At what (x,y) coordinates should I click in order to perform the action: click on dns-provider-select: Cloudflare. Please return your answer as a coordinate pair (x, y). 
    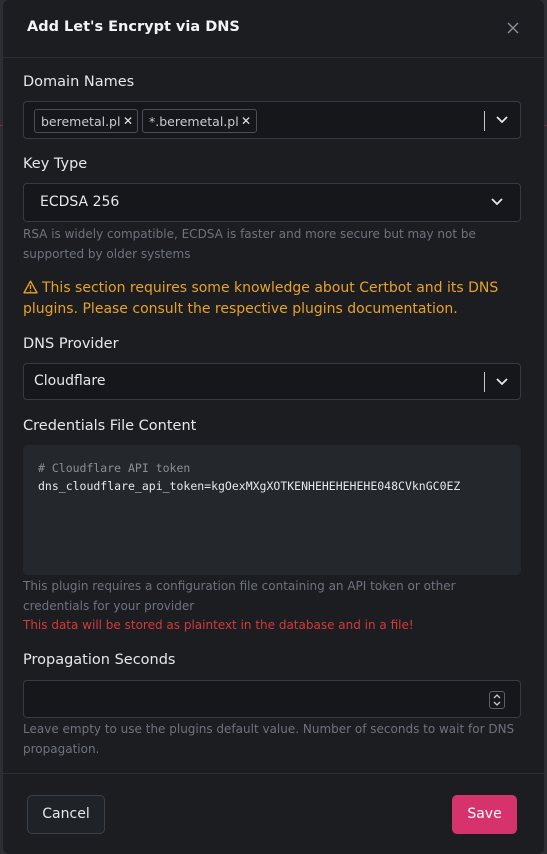
    Looking at the image, I should click on (272, 381).